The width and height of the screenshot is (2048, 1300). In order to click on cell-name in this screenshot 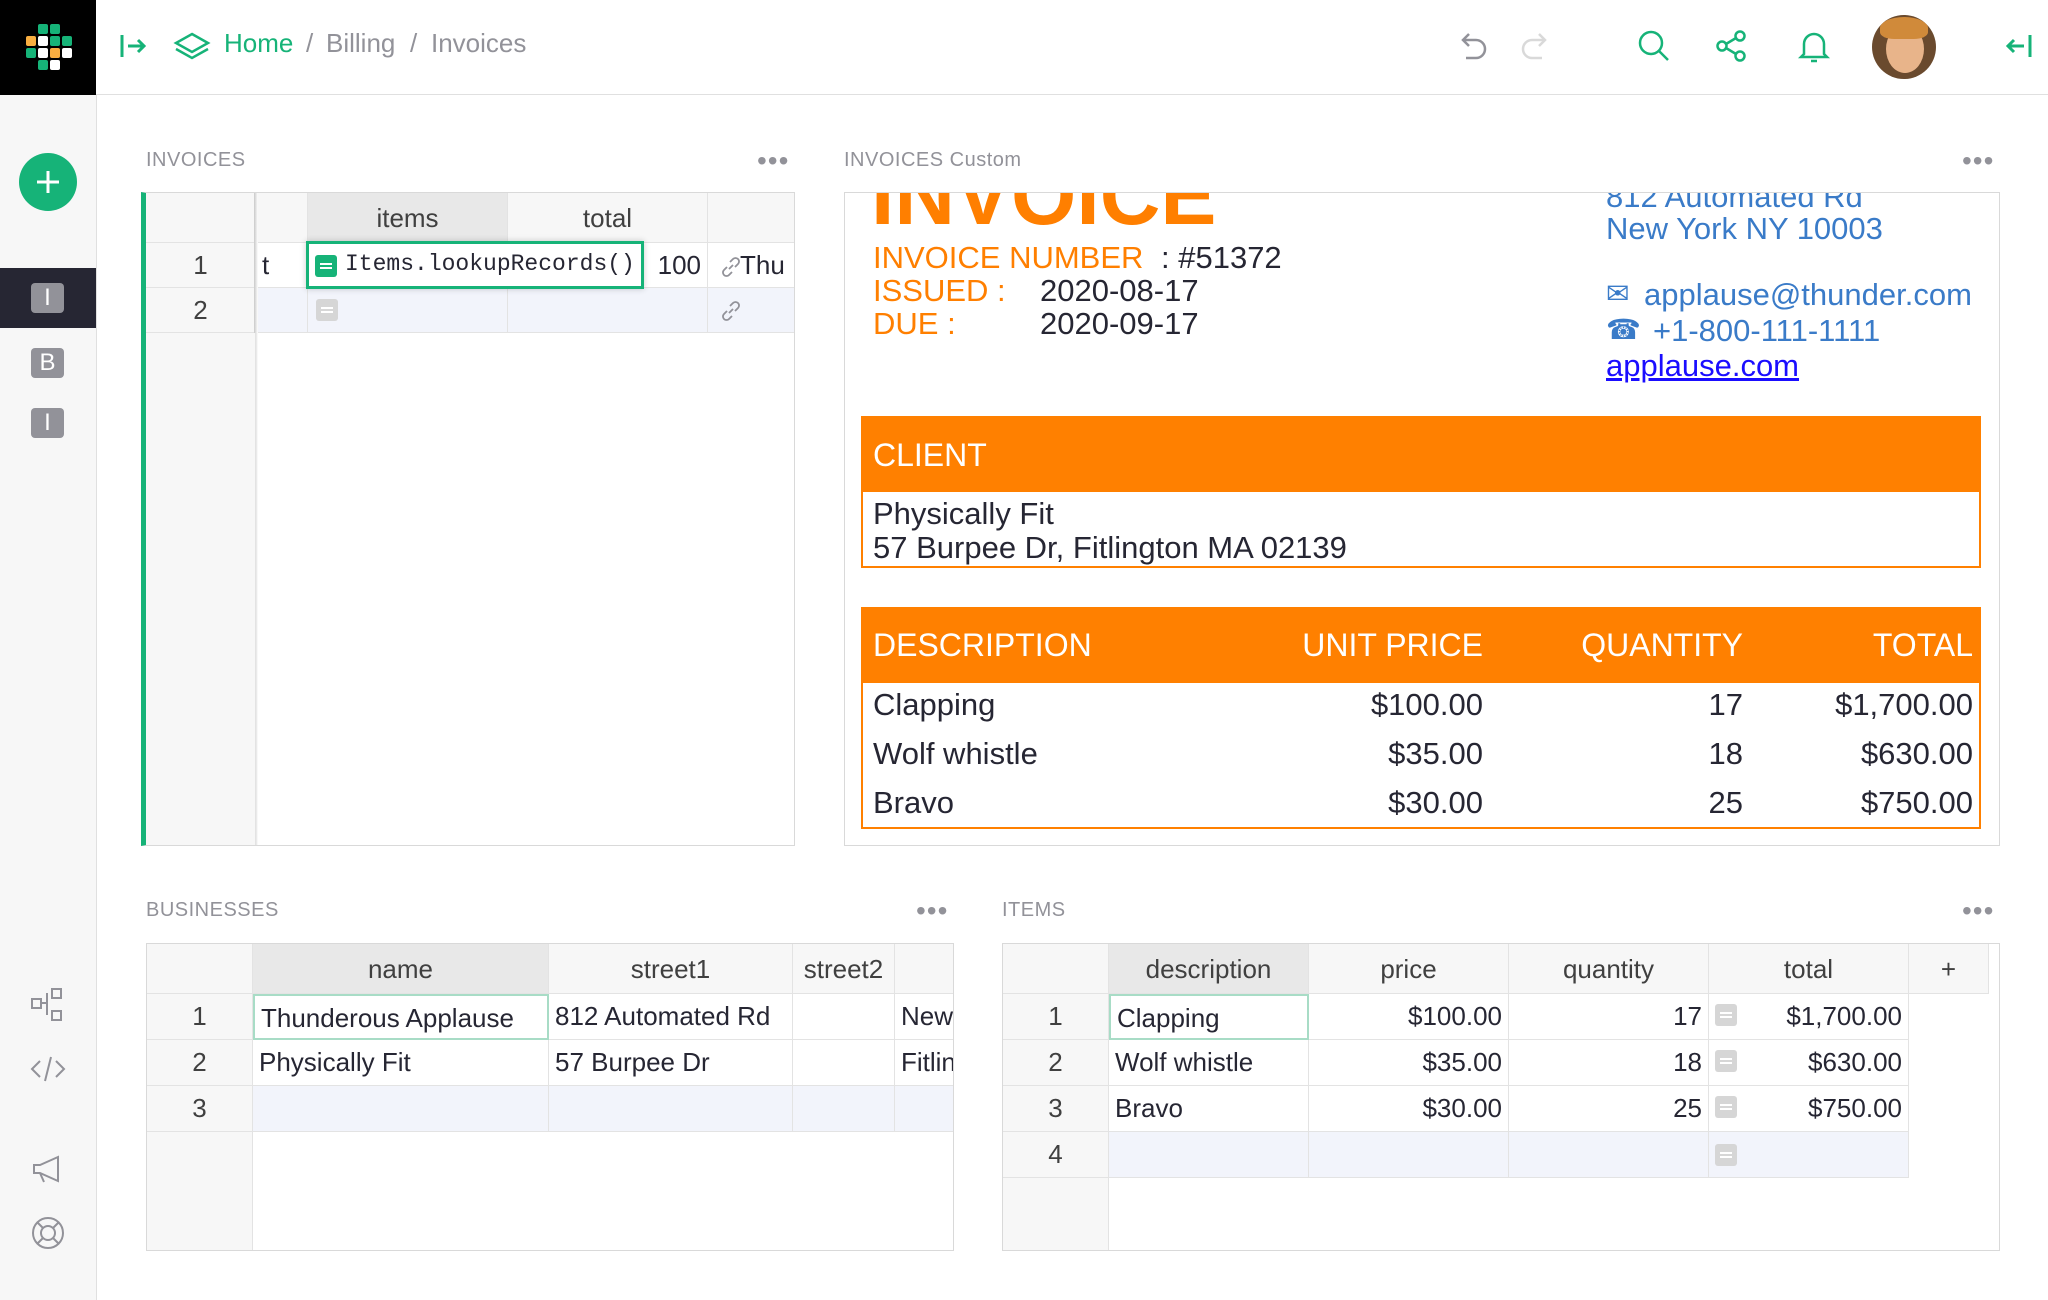, I will do `click(401, 1109)`.